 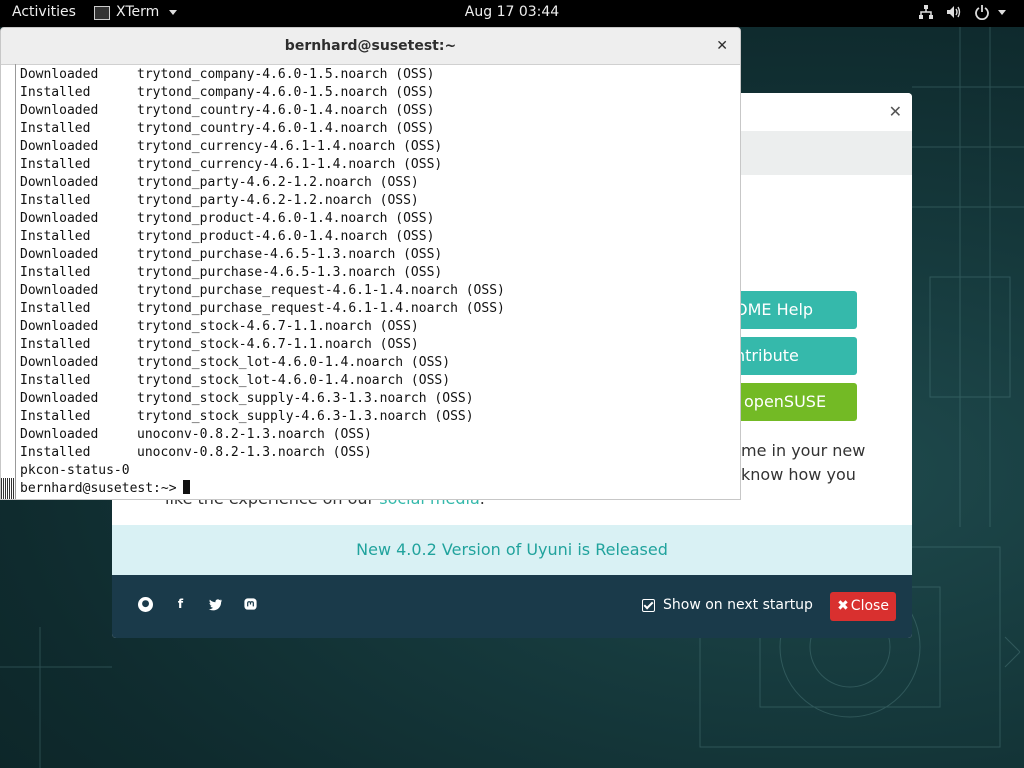 What do you see at coordinates (290, 272) in the screenshot?
I see `terminal-line-package: trytond_purchase-4.6.5-1.3.noarch (OSS)` at bounding box center [290, 272].